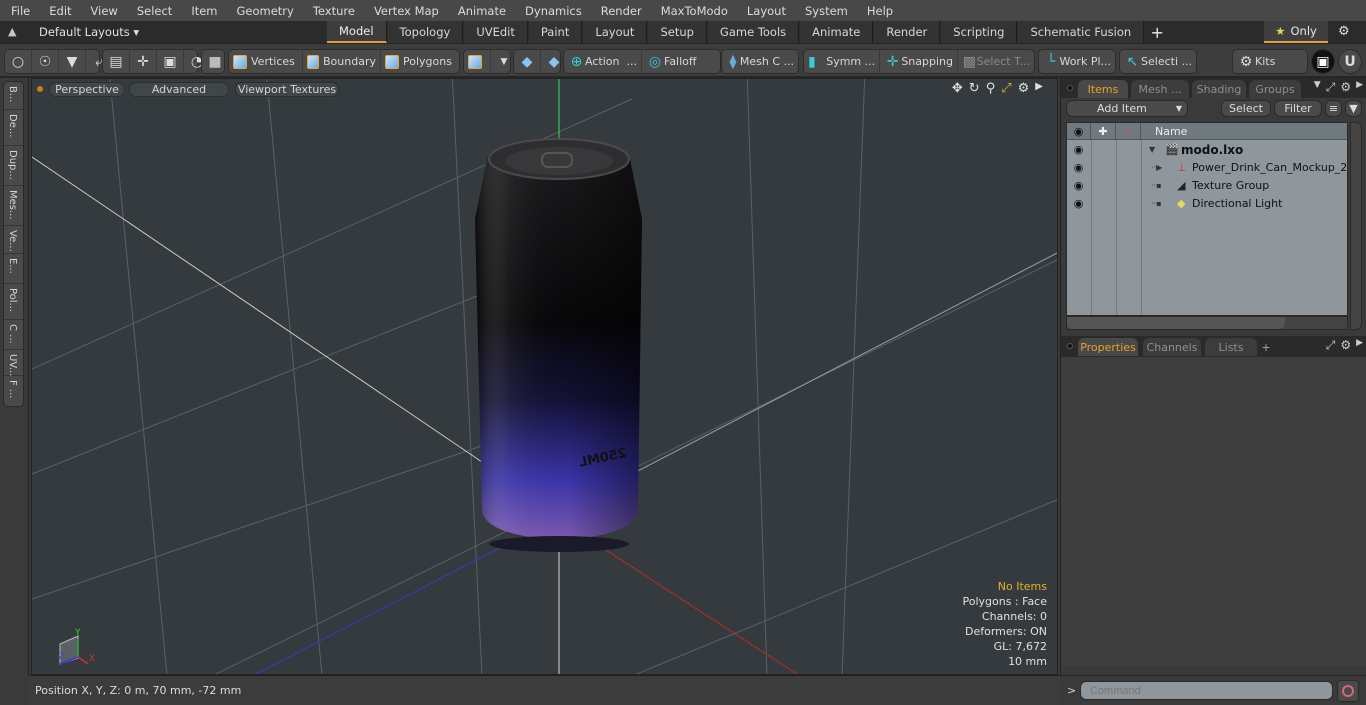 Image resolution: width=1366 pixels, height=705 pixels. What do you see at coordinates (681, 61) in the screenshot?
I see `falloff-button: ◎ Falloff` at bounding box center [681, 61].